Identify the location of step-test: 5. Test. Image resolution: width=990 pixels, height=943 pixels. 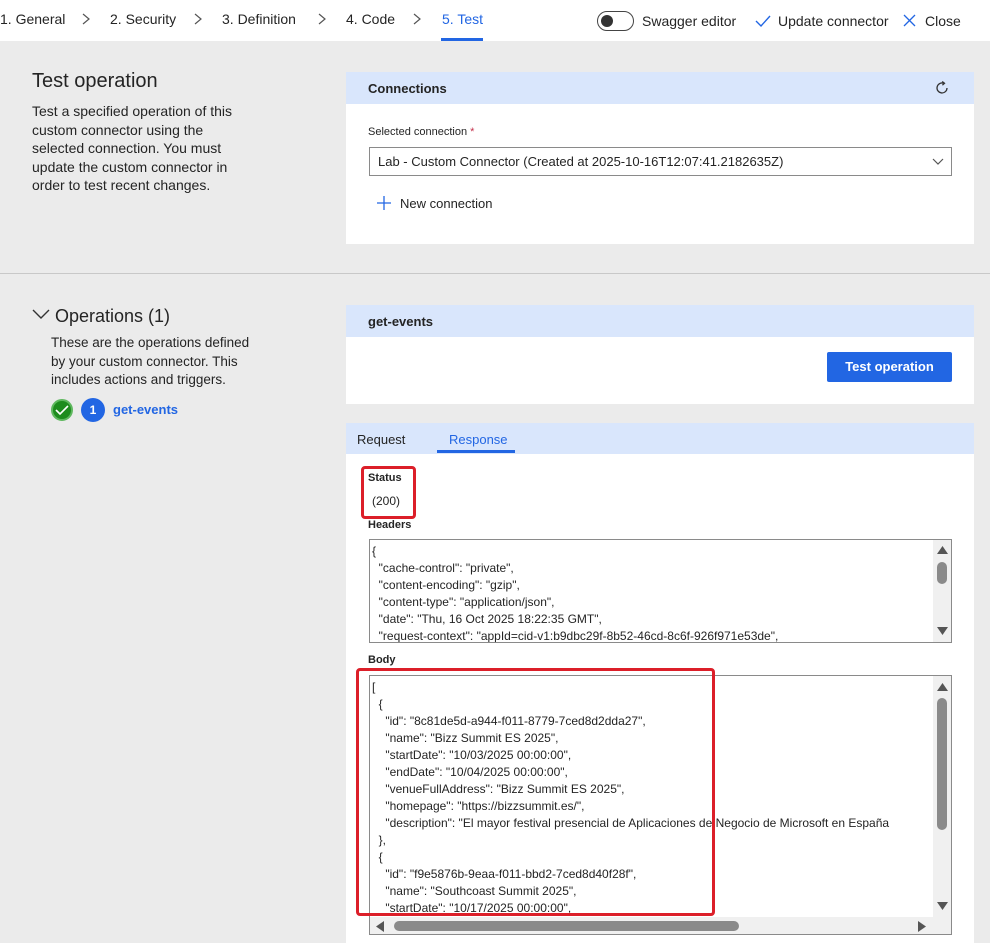
(462, 19).